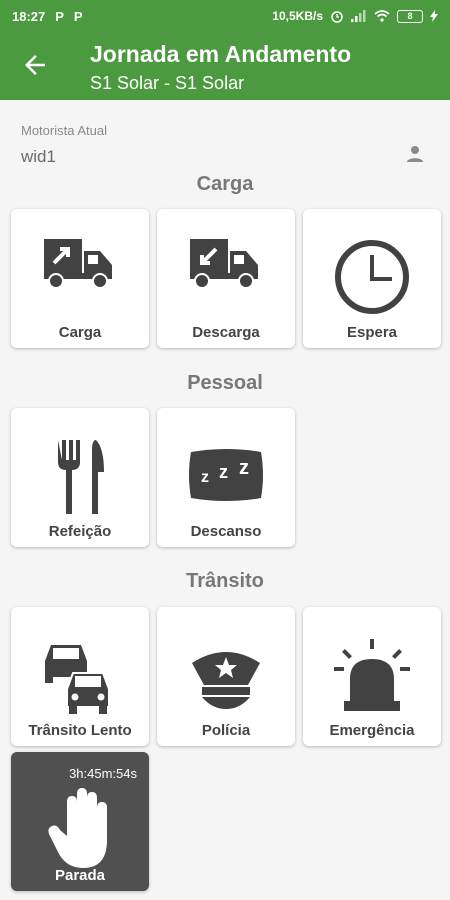 This screenshot has height=900, width=450. What do you see at coordinates (372, 730) in the screenshot?
I see `emergencia-label: Emergência` at bounding box center [372, 730].